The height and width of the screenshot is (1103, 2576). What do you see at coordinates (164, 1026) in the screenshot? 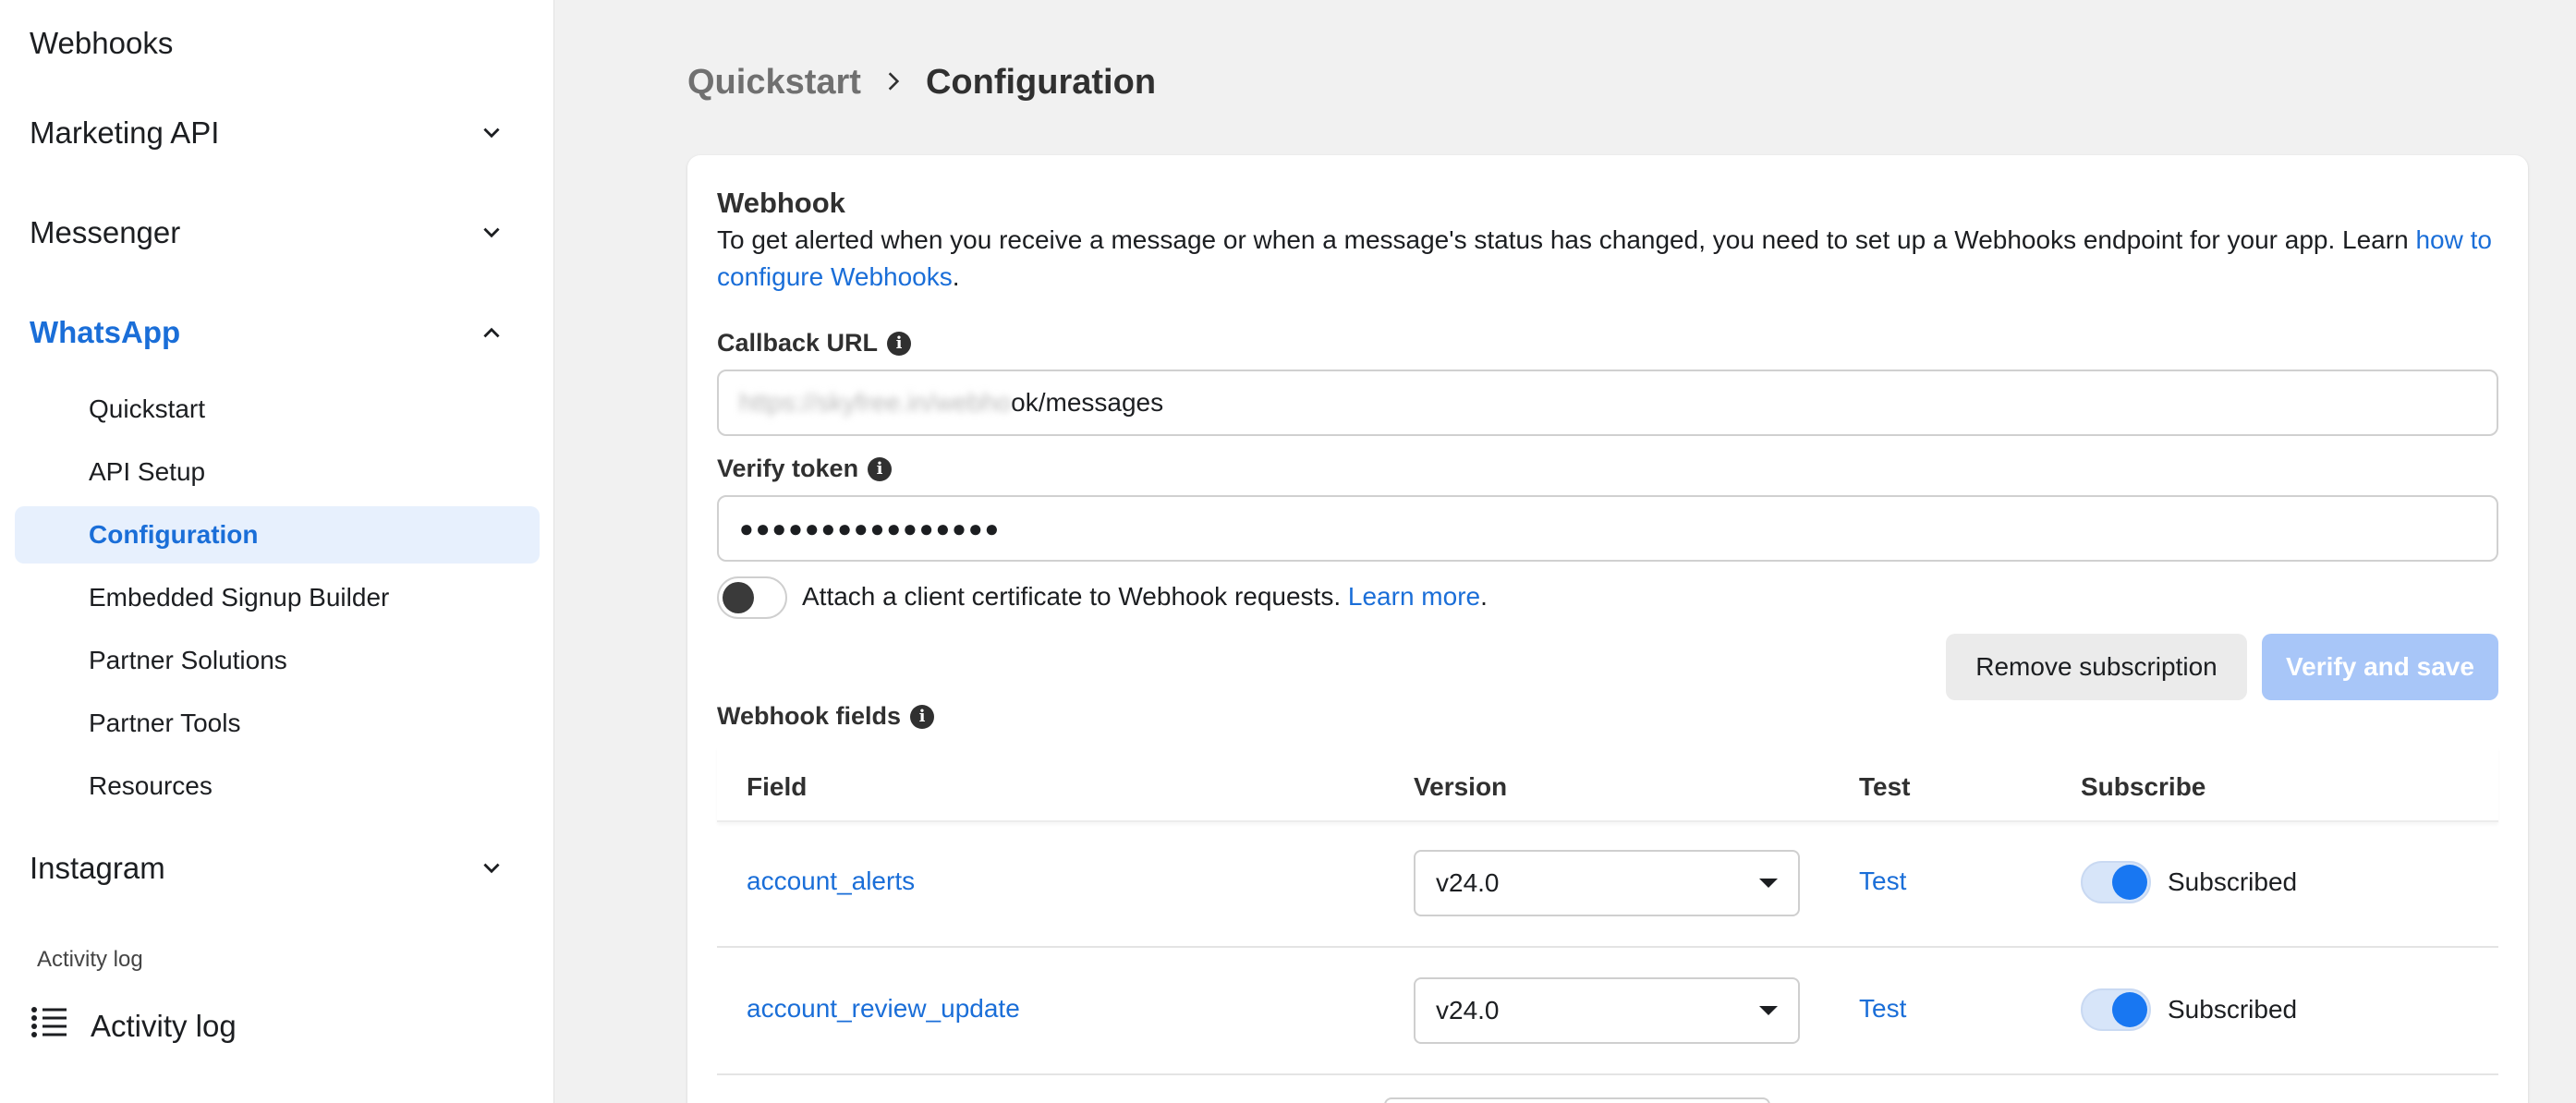
I see `sidebar-item-label: Activity log` at bounding box center [164, 1026].